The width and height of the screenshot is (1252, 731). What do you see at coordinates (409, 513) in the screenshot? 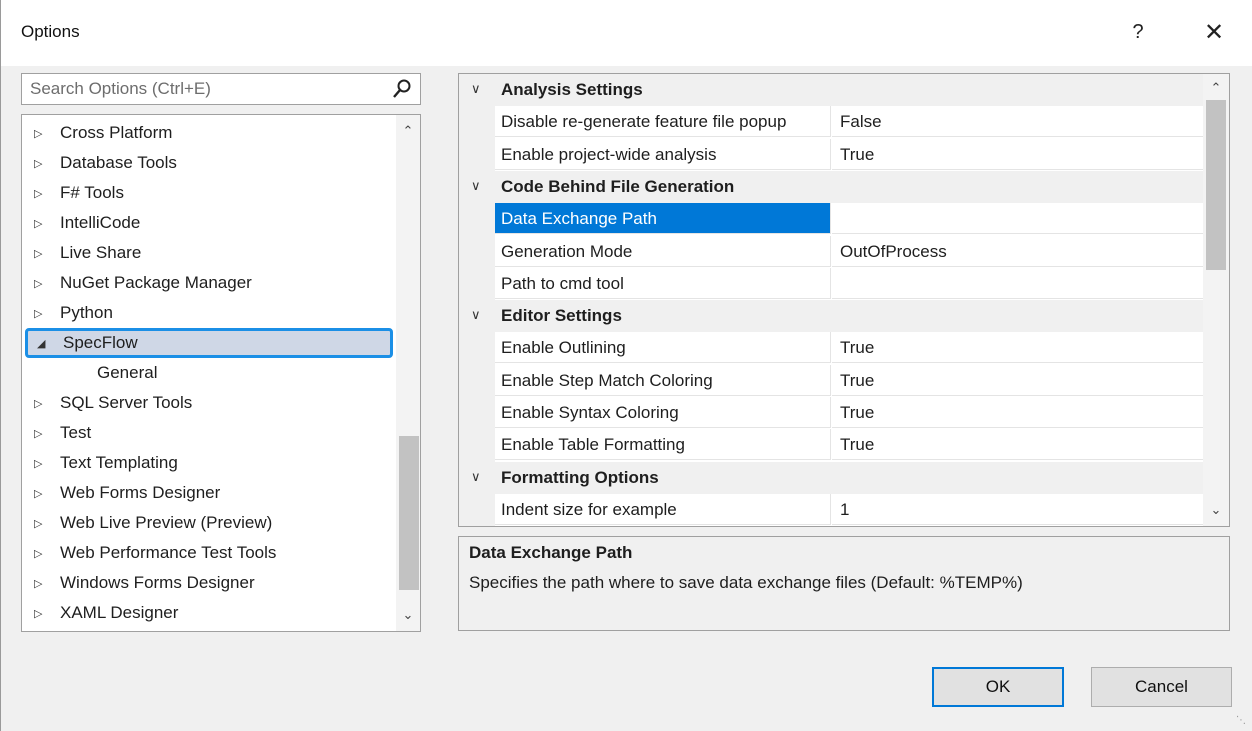
I see `tree-scroll-thumb` at bounding box center [409, 513].